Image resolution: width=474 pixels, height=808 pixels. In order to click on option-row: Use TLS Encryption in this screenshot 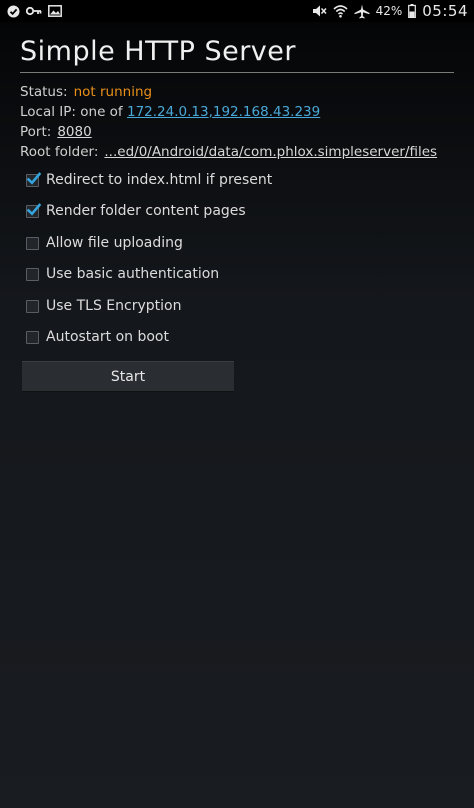, I will do `click(103, 306)`.